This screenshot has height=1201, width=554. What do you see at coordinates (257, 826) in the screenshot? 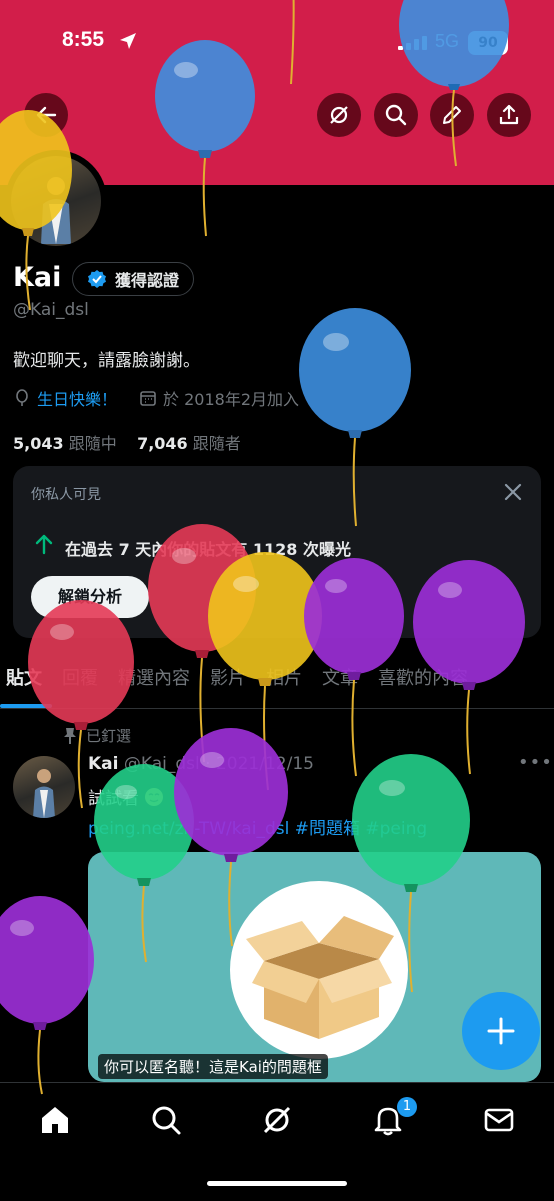
I see `post-link: peing.net/zh-TW/kai_dsl #問題箱 #peing` at bounding box center [257, 826].